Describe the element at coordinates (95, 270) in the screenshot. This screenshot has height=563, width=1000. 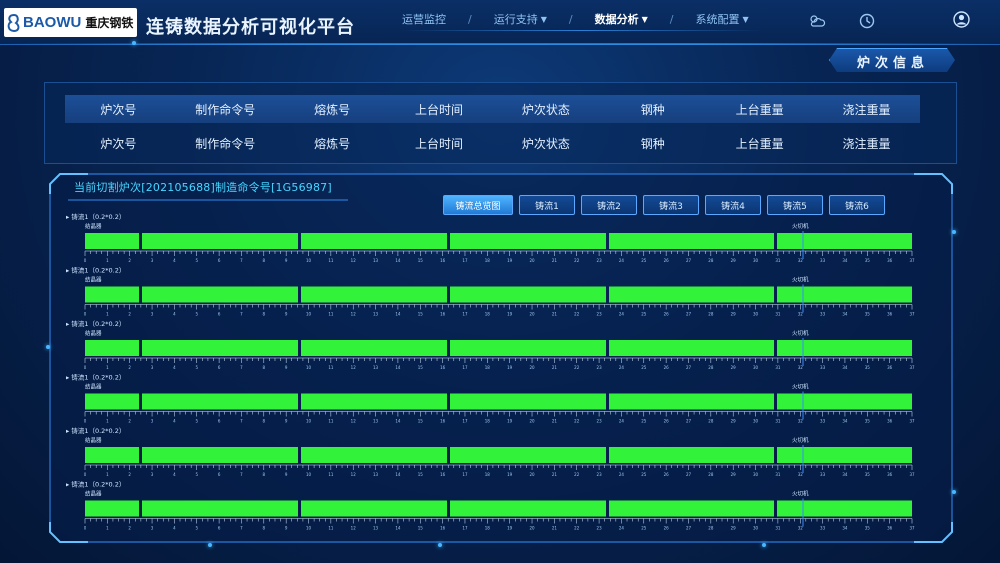
I see `strand-label: ▸ 铸流1（0.2*0.2）` at that location.